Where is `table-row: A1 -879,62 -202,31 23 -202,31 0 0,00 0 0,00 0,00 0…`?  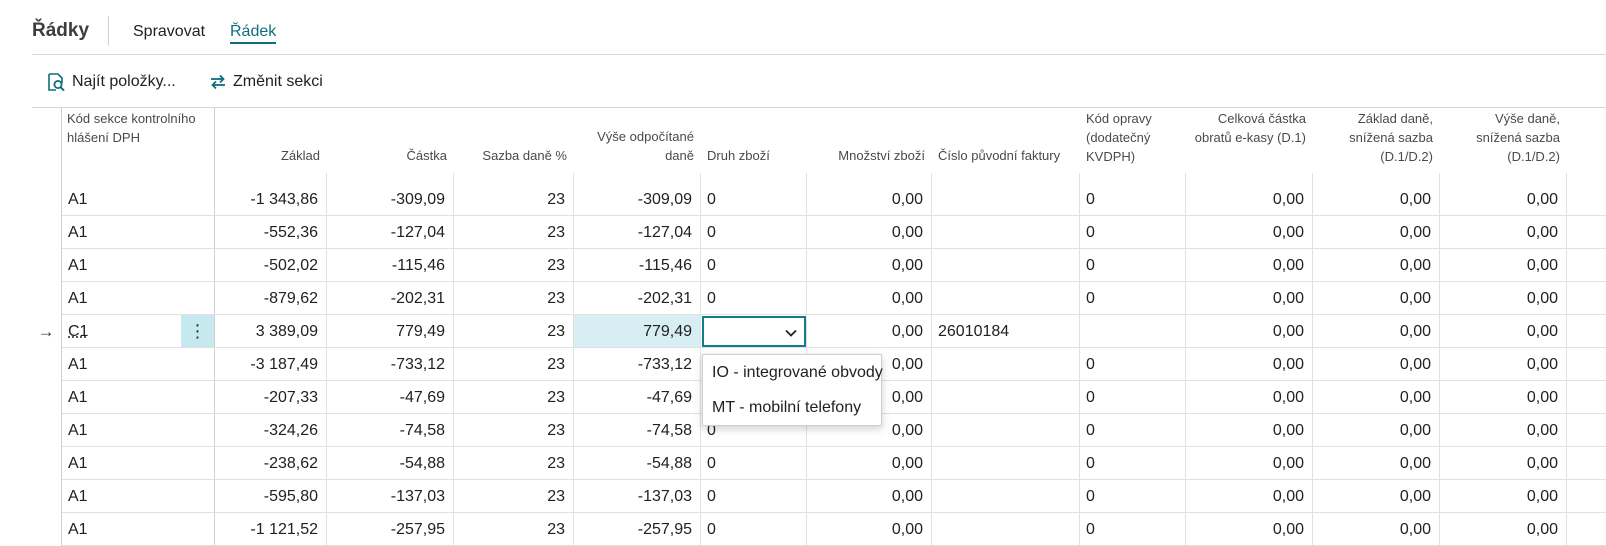 table-row: A1 -879,62 -202,31 23 -202,31 0 0,00 0 0,00 0,00 0… is located at coordinates (819, 298).